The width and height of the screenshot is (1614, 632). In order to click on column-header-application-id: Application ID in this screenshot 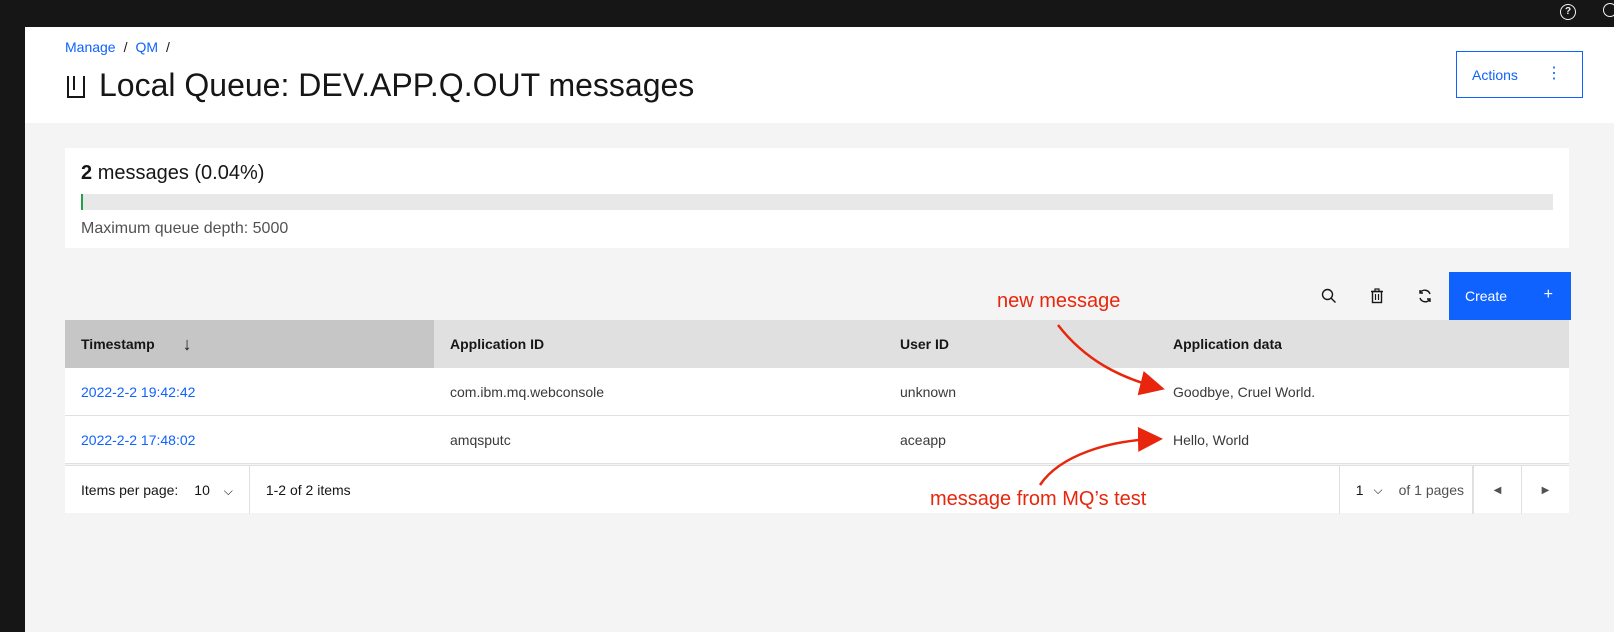, I will do `click(659, 344)`.